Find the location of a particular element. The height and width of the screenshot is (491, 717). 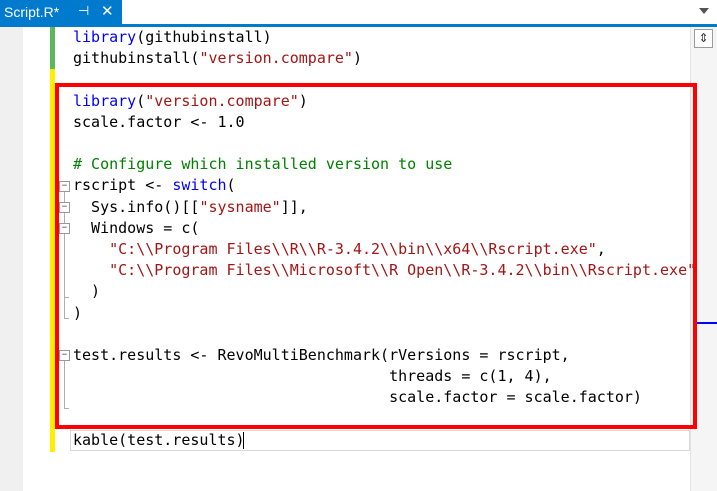

code-line: library(githubinstall) is located at coordinates (172, 37).